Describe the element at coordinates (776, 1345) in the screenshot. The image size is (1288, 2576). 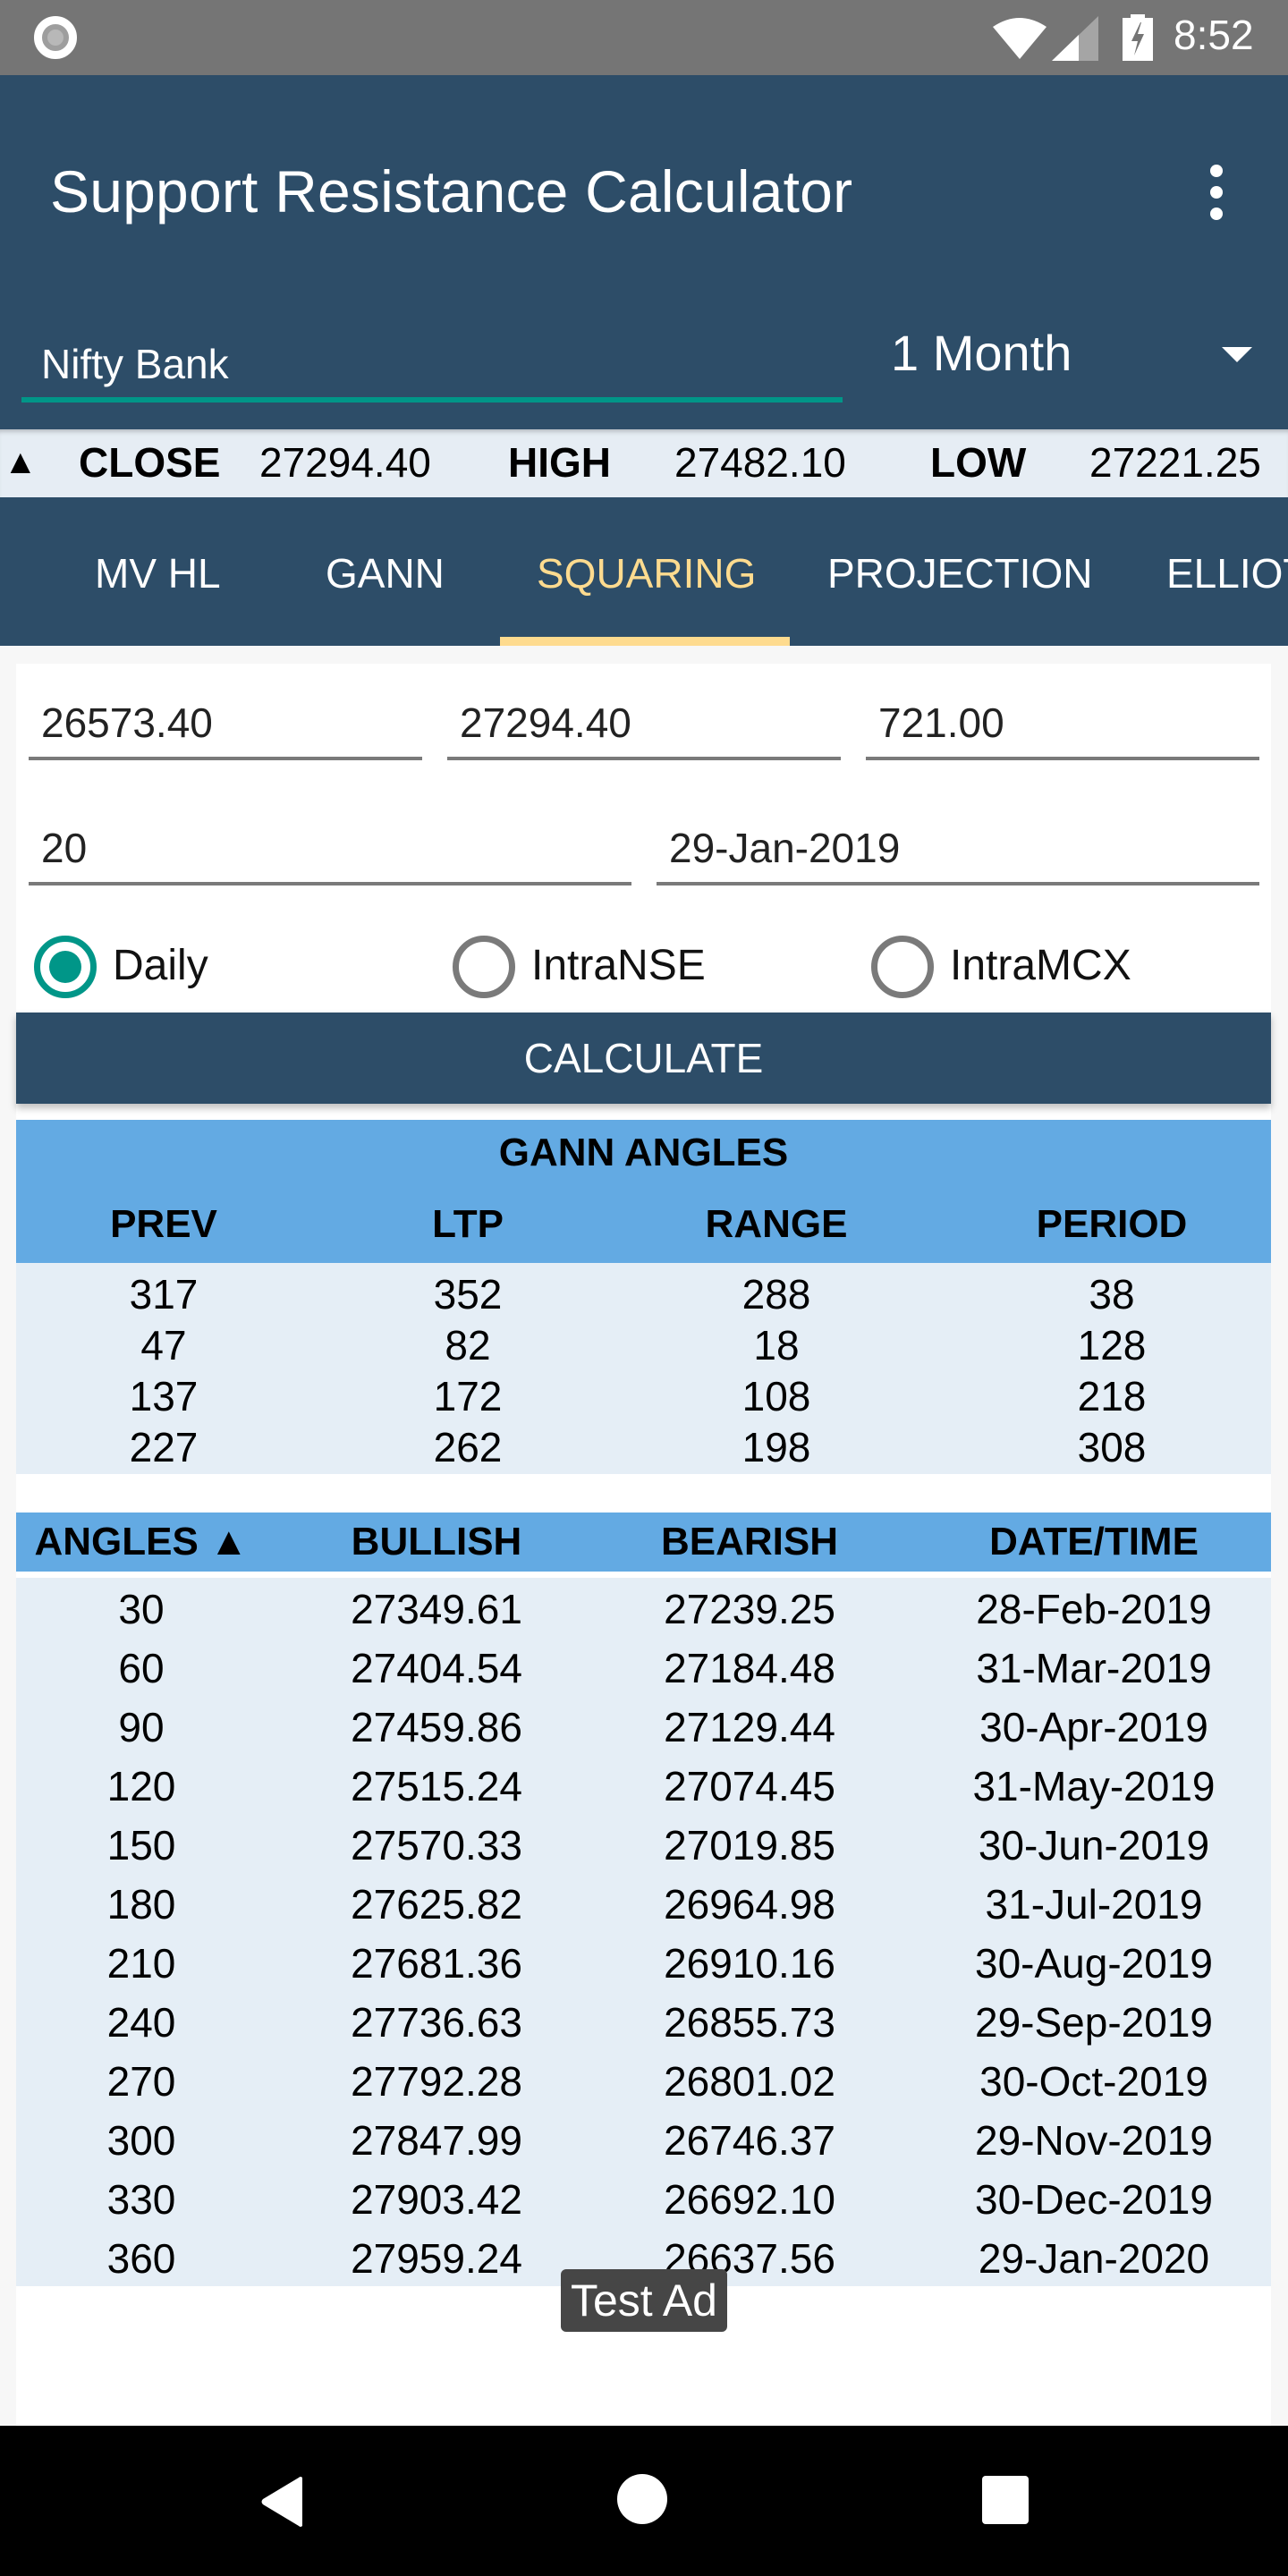
I see `gann-cell-range: 18` at that location.